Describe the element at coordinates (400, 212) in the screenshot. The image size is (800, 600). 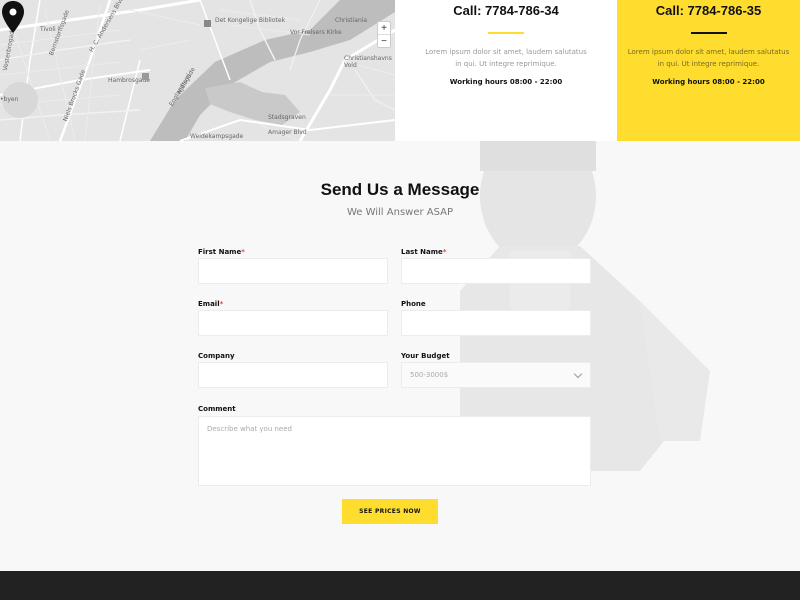
I see `form-subtitle: We Will Answer ASAP` at that location.